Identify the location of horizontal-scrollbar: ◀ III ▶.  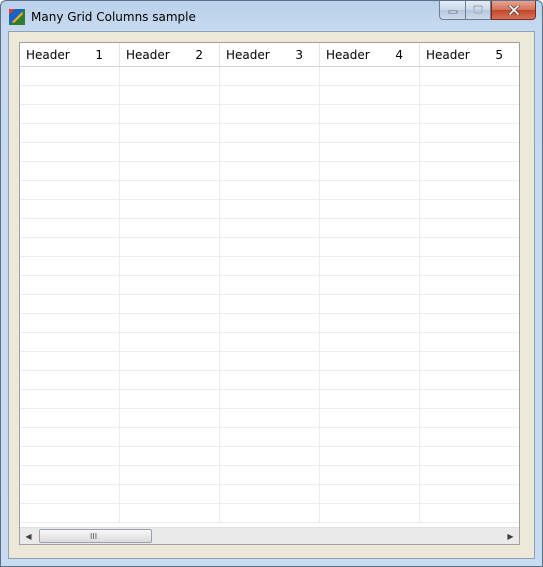
(269, 535).